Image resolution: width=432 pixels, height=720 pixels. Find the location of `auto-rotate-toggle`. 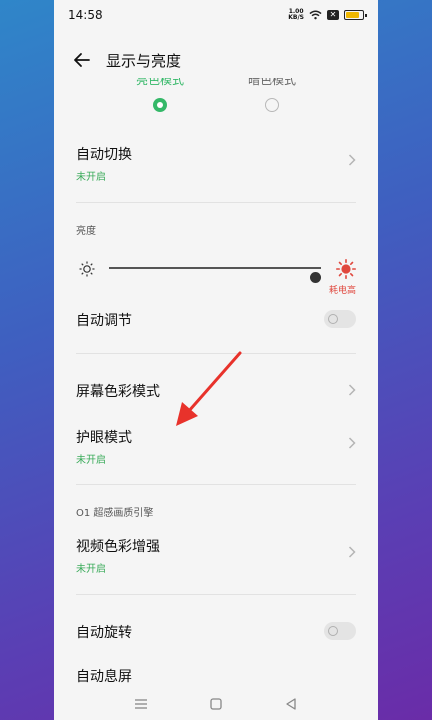

auto-rotate-toggle is located at coordinates (340, 631).